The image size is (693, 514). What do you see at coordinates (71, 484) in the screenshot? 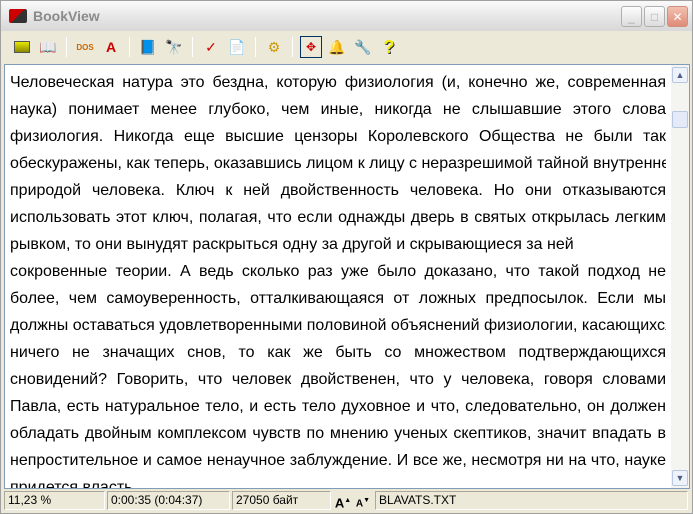
I see `text-line: придется власть` at bounding box center [71, 484].